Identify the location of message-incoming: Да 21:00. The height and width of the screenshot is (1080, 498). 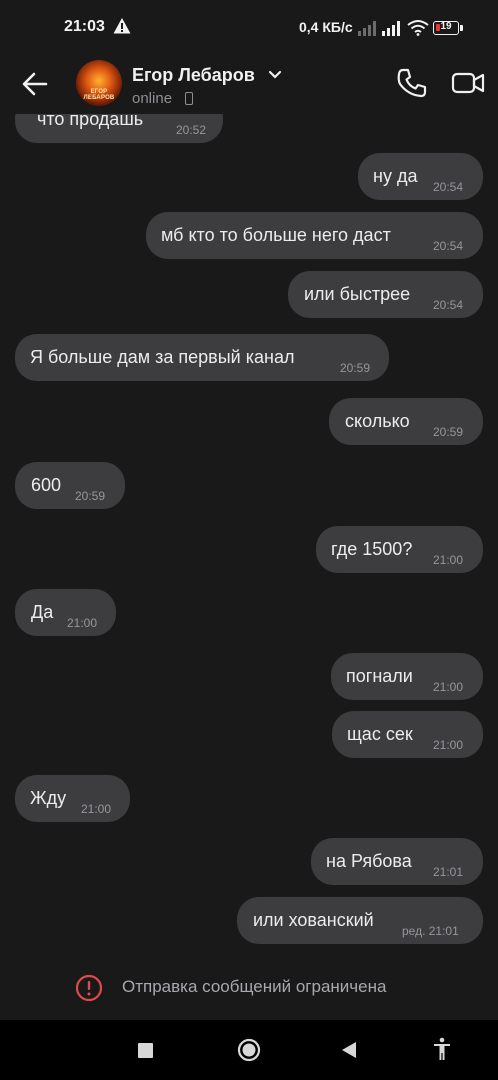
(65, 612).